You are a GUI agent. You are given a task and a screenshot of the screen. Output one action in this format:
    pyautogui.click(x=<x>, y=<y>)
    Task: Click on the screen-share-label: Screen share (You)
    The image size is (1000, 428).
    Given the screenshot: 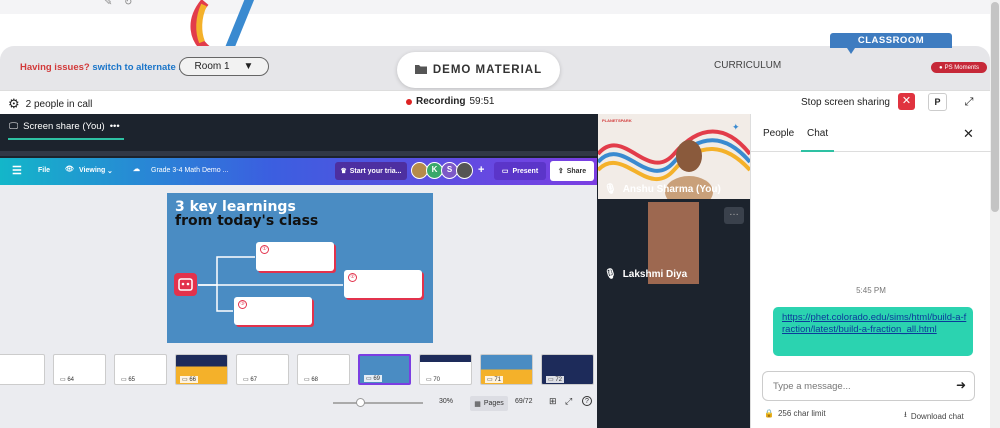 What is the action you would take?
    pyautogui.click(x=64, y=126)
    